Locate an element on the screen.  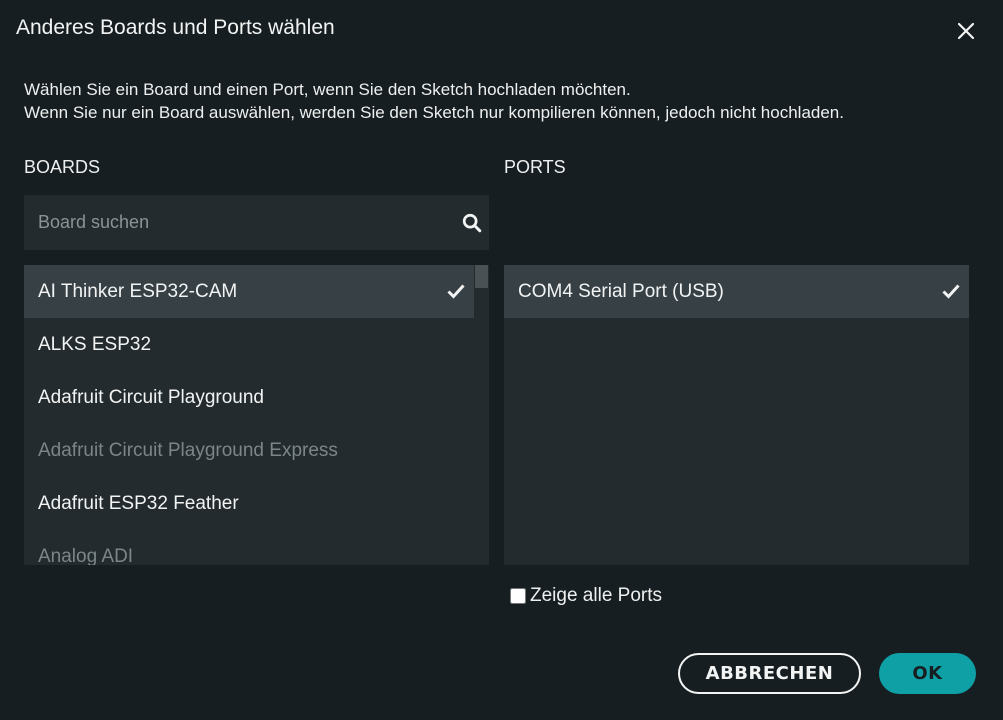
ports-heading: PORTS is located at coordinates (535, 167).